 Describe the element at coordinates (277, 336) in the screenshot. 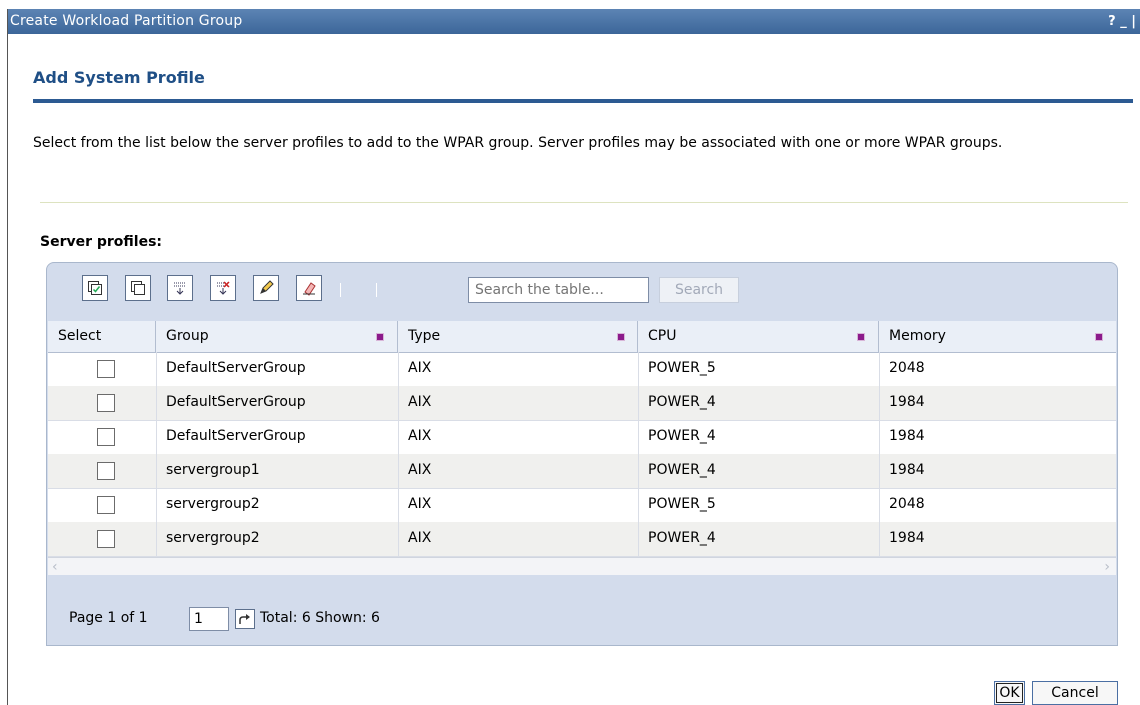

I see `column-header-group: Group` at that location.